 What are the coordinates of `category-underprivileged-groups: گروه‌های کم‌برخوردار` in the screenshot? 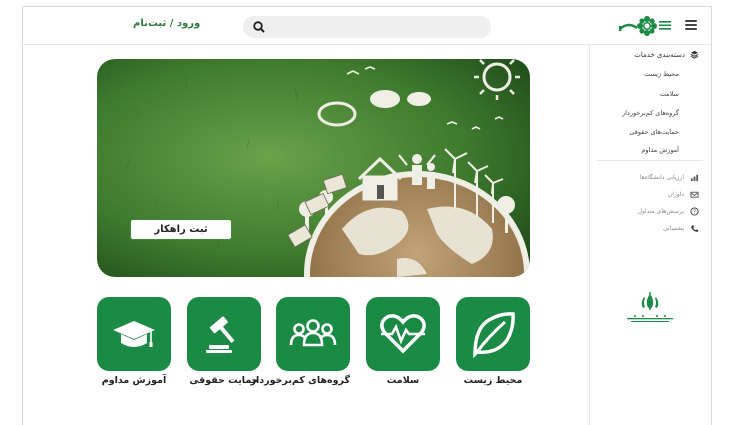 It's located at (300, 341).